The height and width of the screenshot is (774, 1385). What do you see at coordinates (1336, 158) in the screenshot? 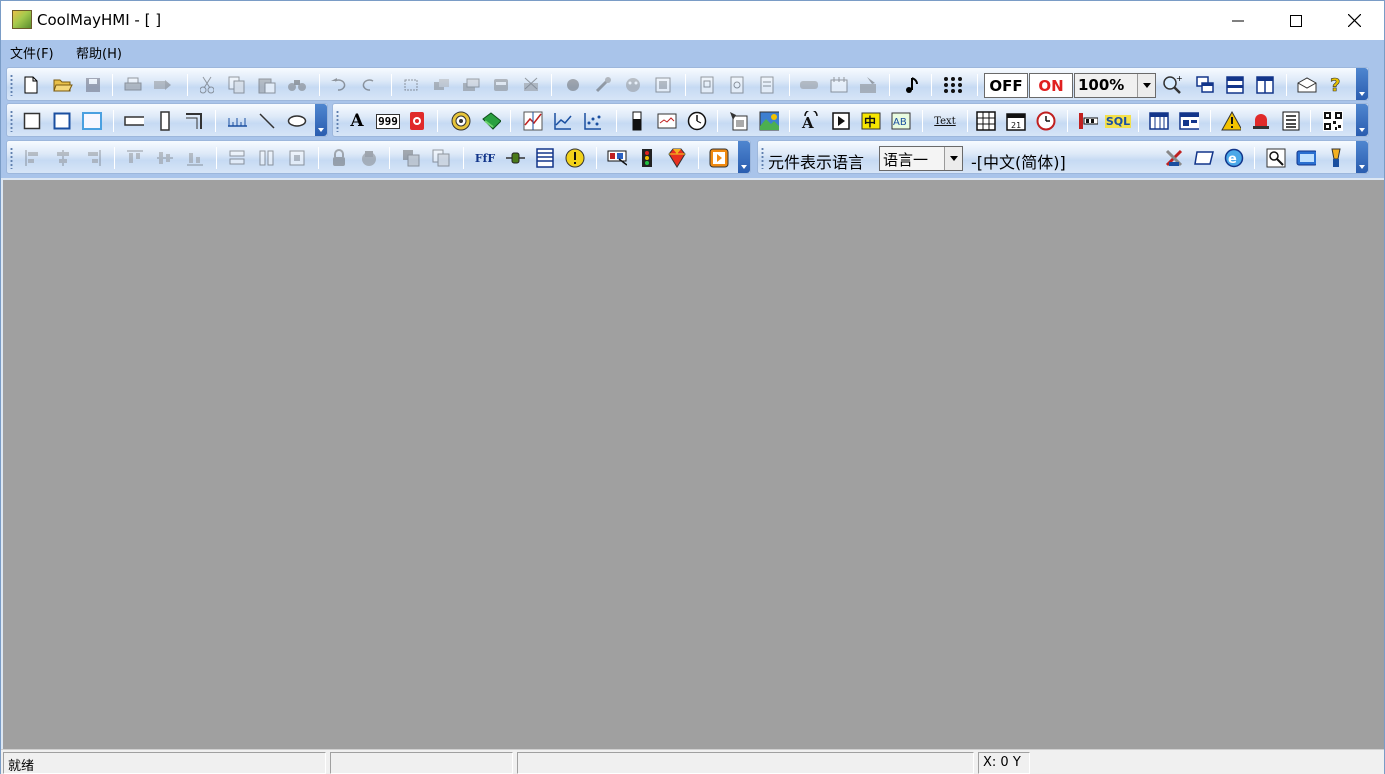
I see `brush-icon` at bounding box center [1336, 158].